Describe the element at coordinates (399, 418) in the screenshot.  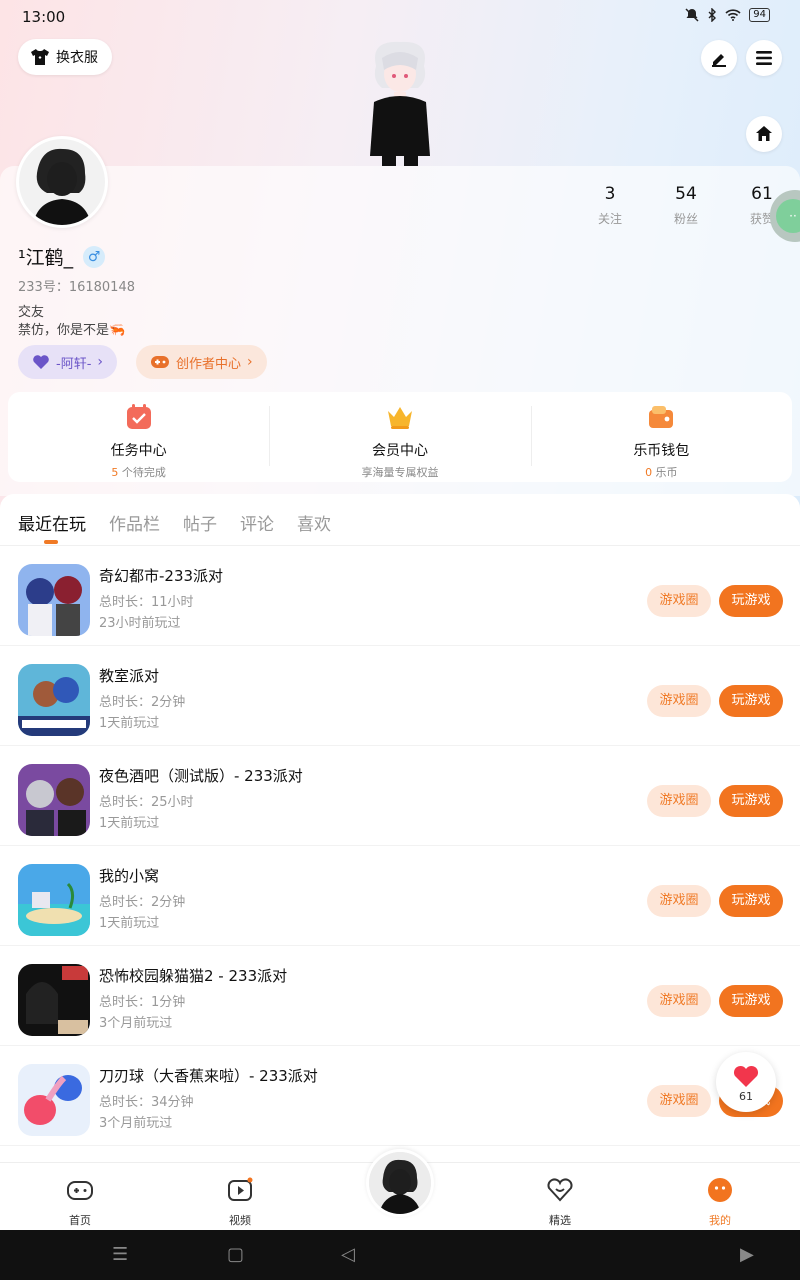
I see `crown-icon` at that location.